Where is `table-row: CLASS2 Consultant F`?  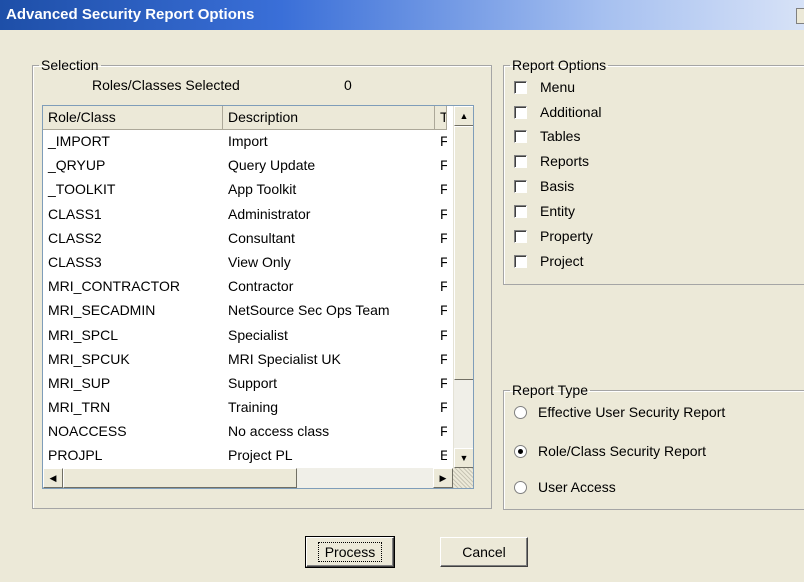
table-row: CLASS2 Consultant F is located at coordinates (245, 239).